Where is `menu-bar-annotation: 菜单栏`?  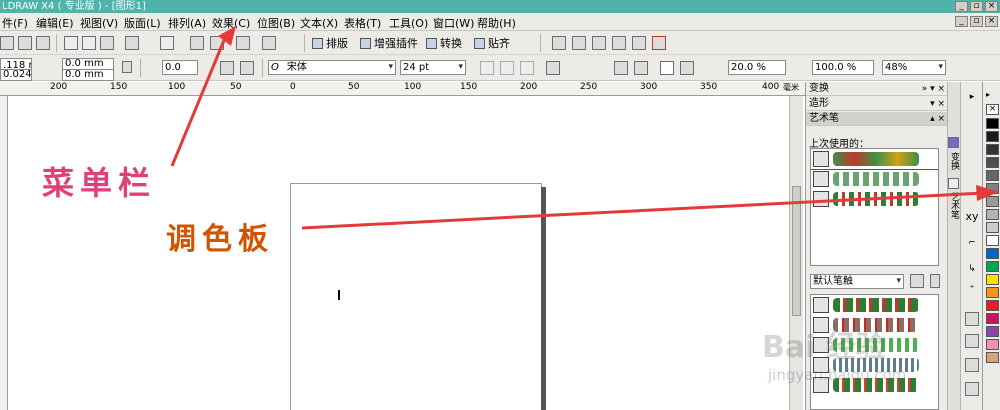
menu-bar-annotation: 菜单栏 is located at coordinates (99, 183).